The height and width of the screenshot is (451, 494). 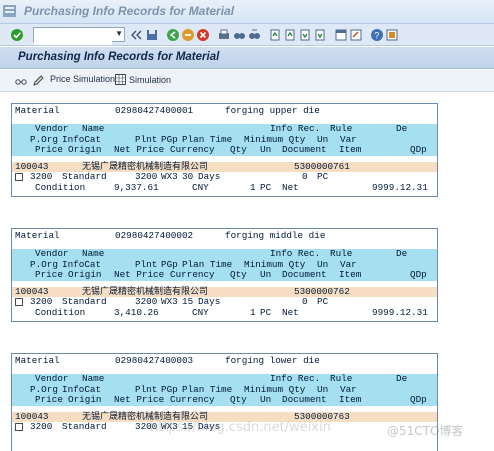 I want to click on save-icon, so click(x=152, y=35).